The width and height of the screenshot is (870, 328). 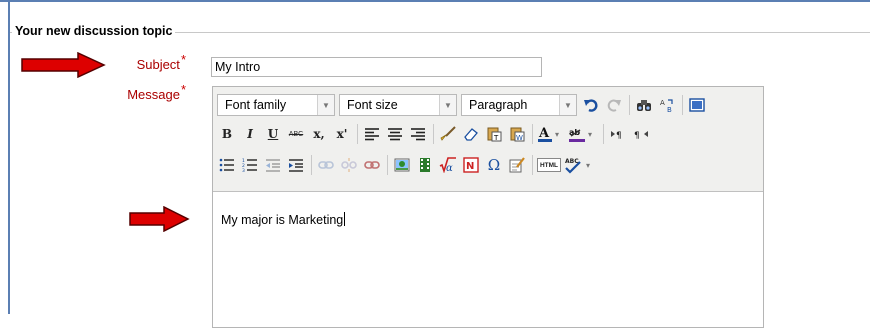 What do you see at coordinates (544, 133) in the screenshot?
I see `svg-text: A` at bounding box center [544, 133].